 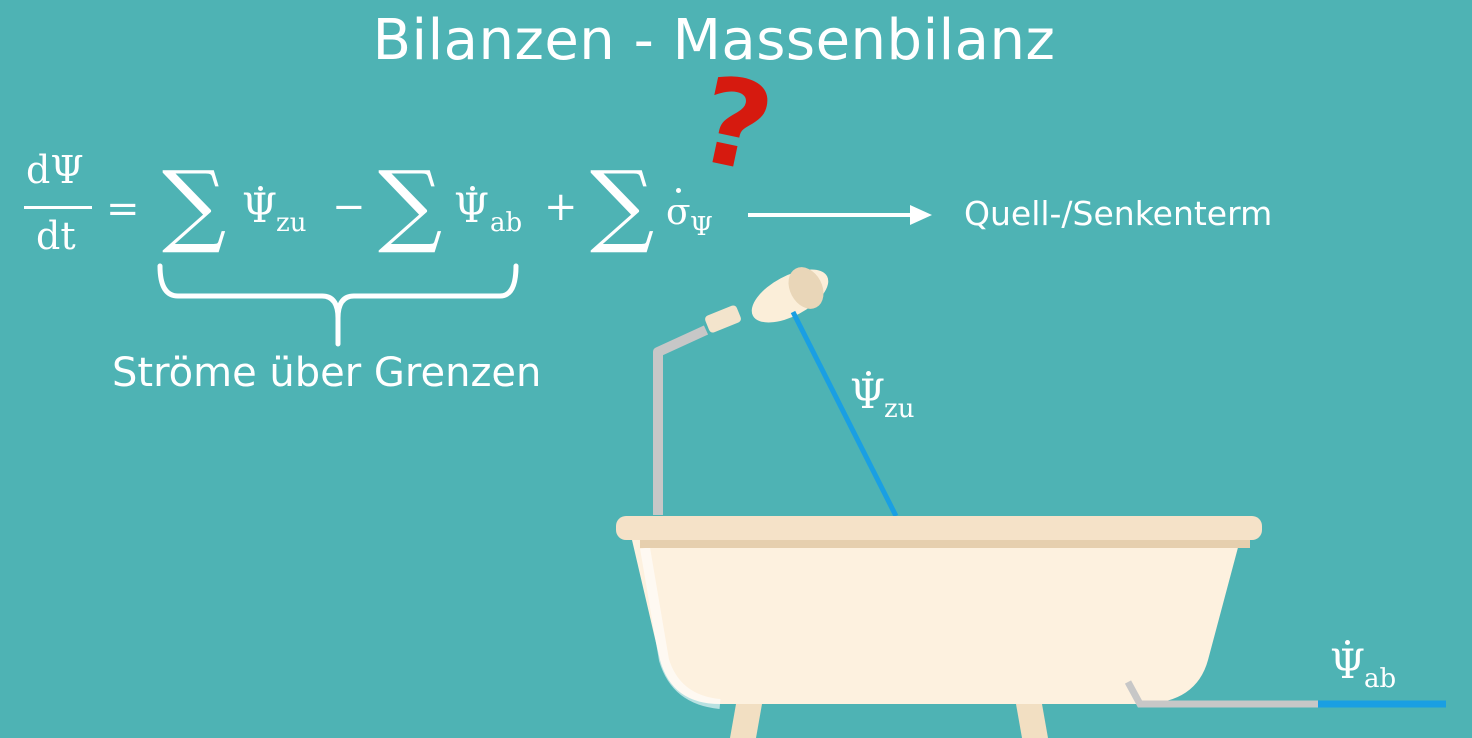 I want to click on shower-pipe, so click(x=681, y=420).